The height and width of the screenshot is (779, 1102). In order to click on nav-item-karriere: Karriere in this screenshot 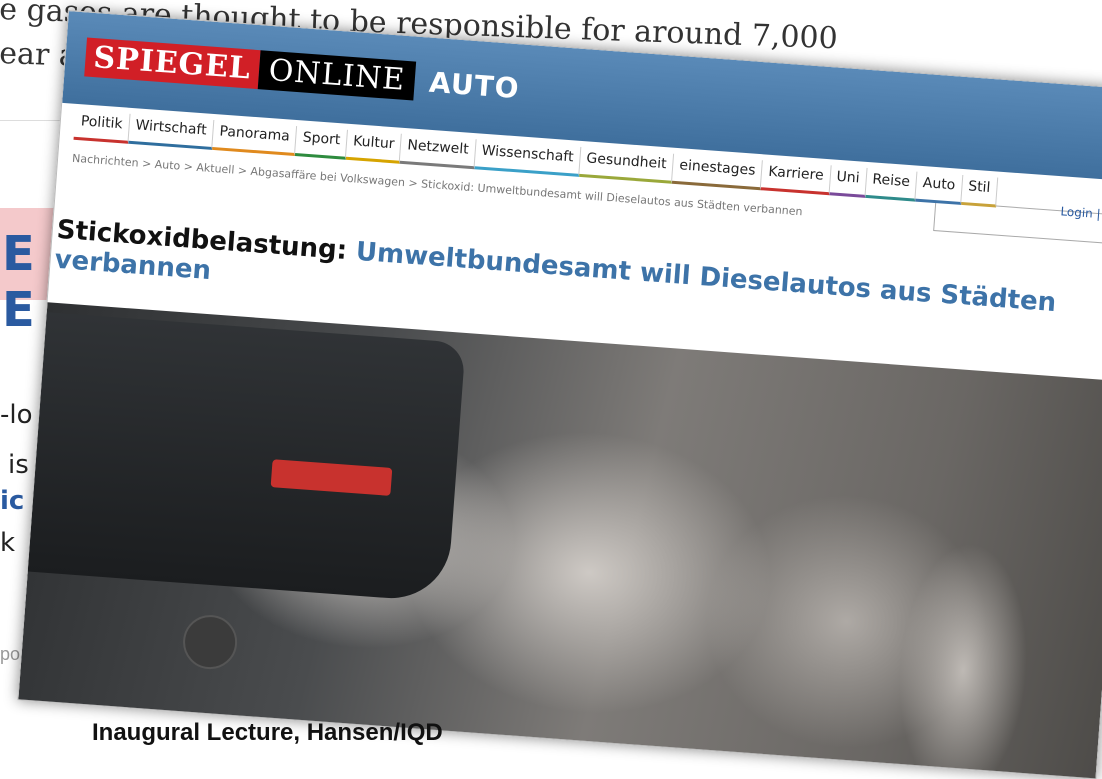, I will do `click(796, 178)`.